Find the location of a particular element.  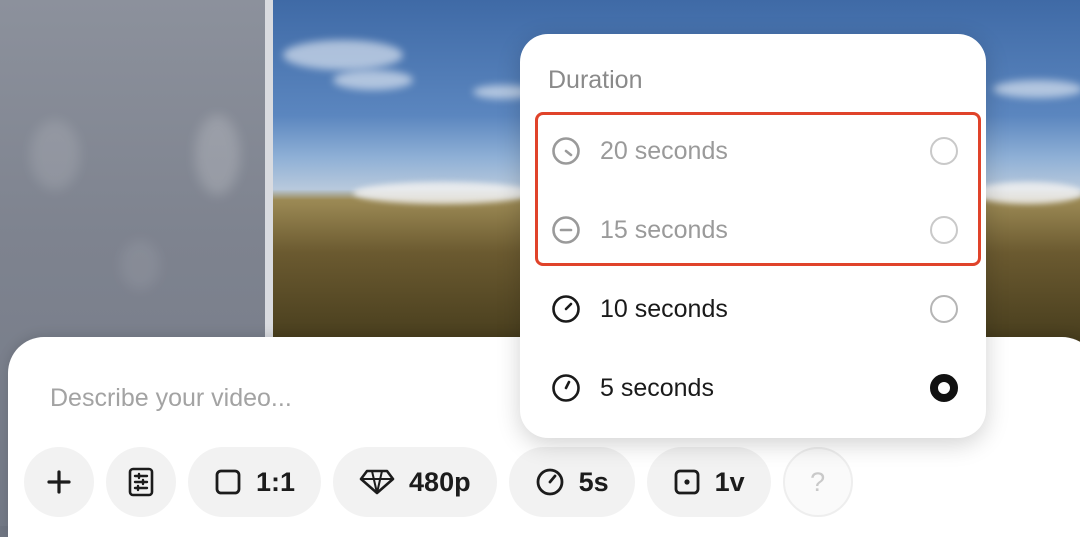

help-button: ? is located at coordinates (817, 482).